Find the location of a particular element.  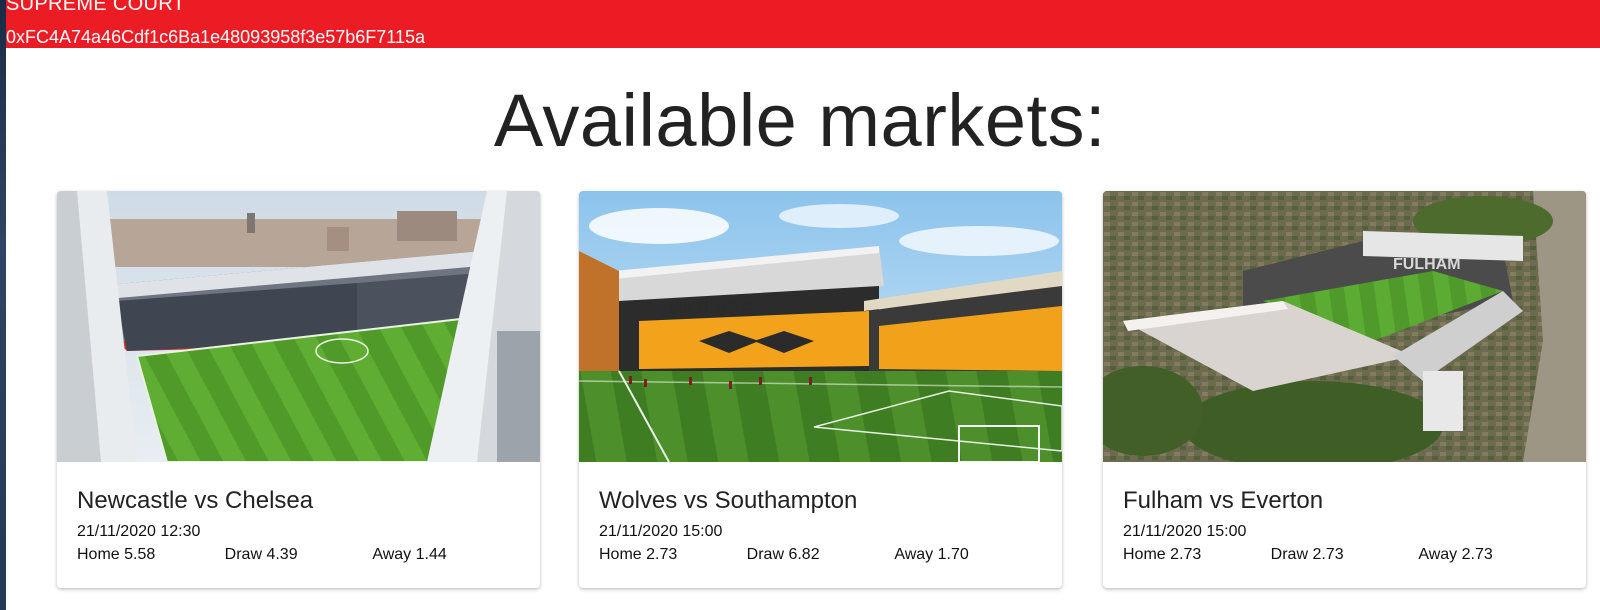

page-title: Available markets: is located at coordinates (800, 120).